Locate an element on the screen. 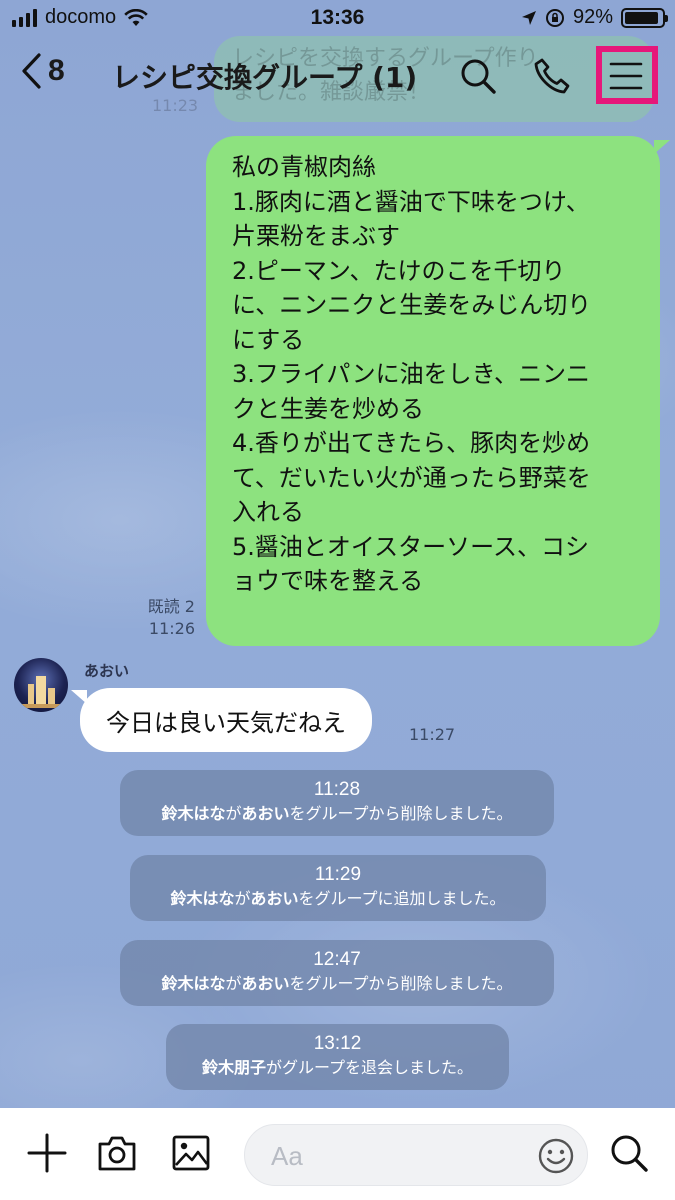 The width and height of the screenshot is (675, 1200). message-line: て、だいたい火が通ったら野菜を is located at coordinates (411, 477).